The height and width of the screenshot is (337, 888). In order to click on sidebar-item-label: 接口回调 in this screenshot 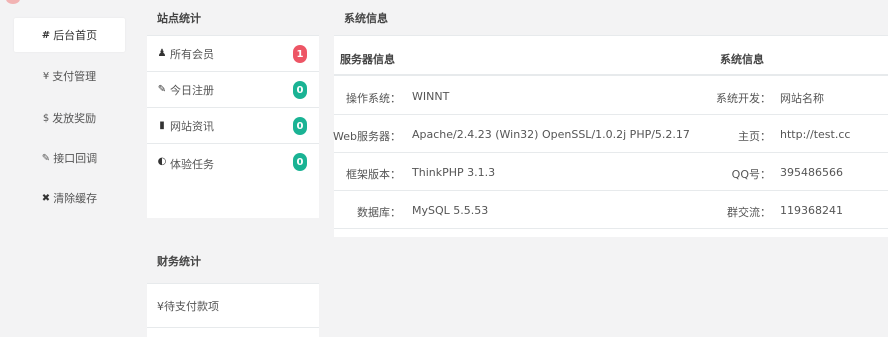, I will do `click(75, 158)`.